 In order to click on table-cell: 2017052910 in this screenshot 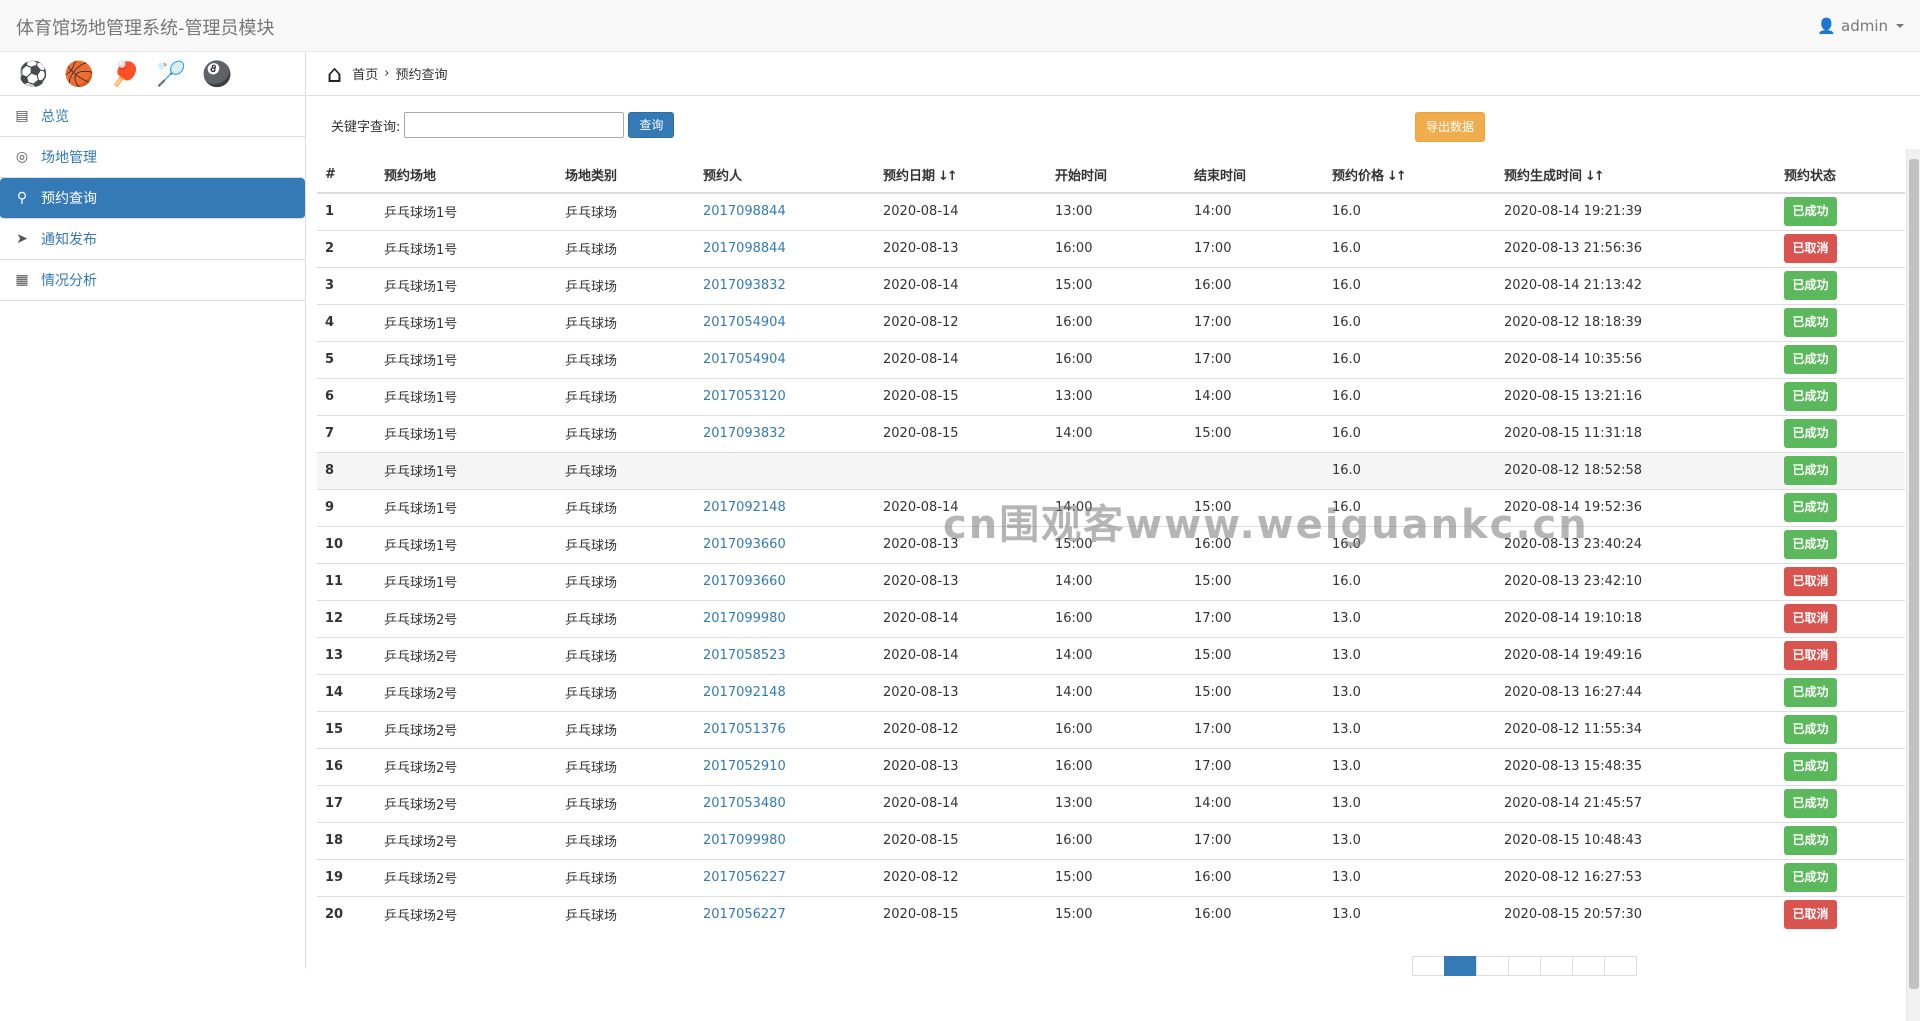, I will do `click(785, 766)`.